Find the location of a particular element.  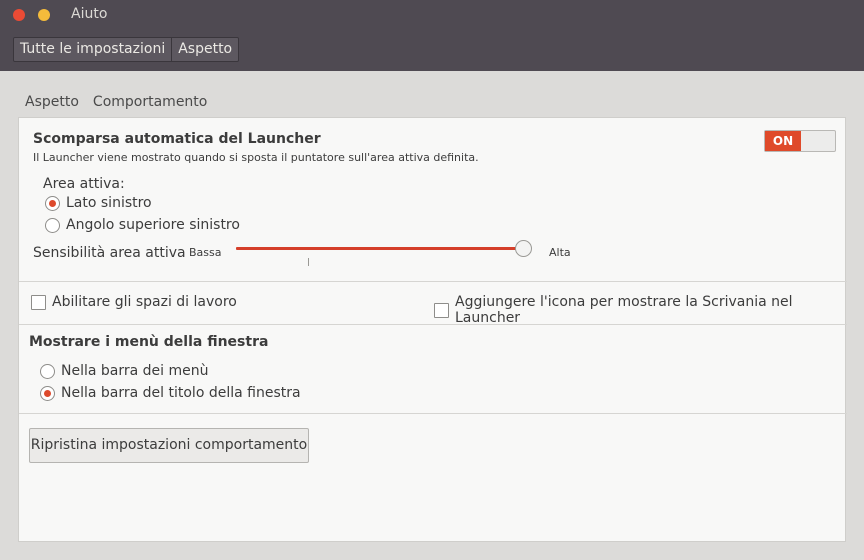

toggle-on-label: ON is located at coordinates (783, 141).